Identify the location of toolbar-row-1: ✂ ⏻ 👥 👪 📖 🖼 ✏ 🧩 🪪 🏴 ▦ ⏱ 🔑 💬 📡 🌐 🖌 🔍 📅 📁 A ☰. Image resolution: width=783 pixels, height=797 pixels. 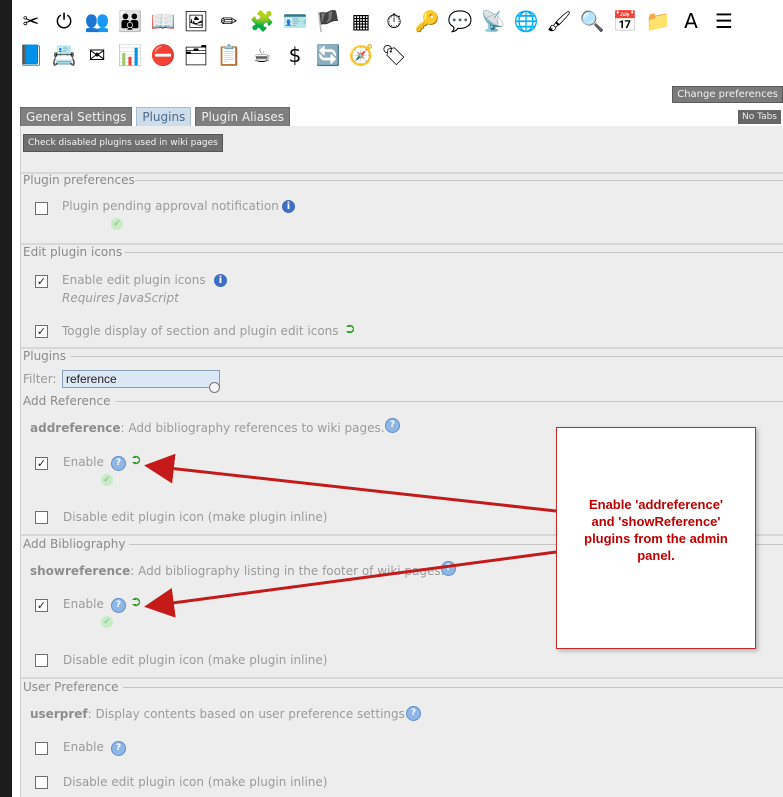
(396, 21).